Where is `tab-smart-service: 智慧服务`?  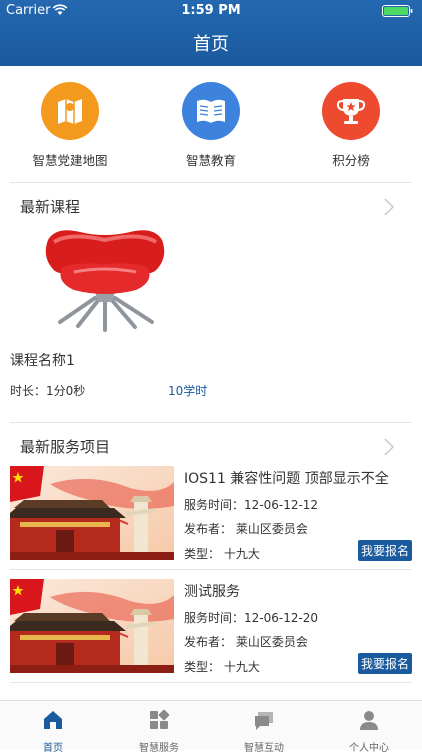
tab-smart-service: 智慧服务 is located at coordinates (159, 727).